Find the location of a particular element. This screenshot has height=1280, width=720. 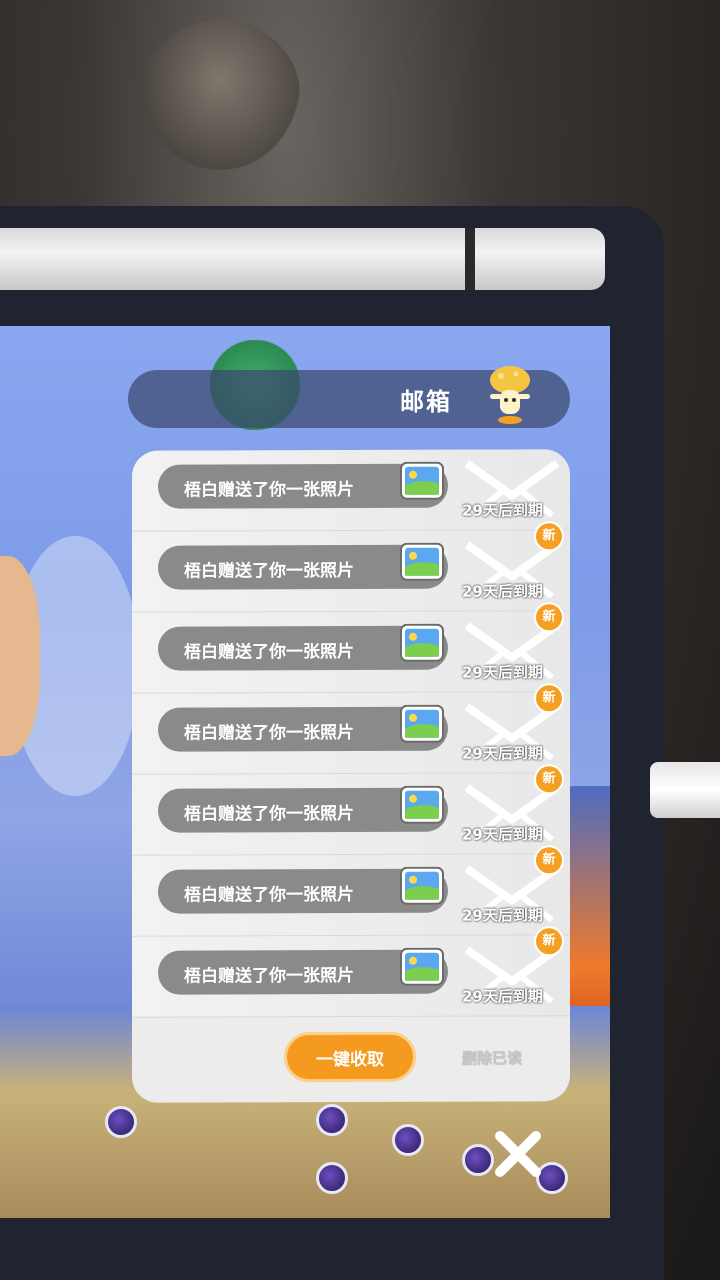

collect-all-button: 一键收取 is located at coordinates (350, 1057).